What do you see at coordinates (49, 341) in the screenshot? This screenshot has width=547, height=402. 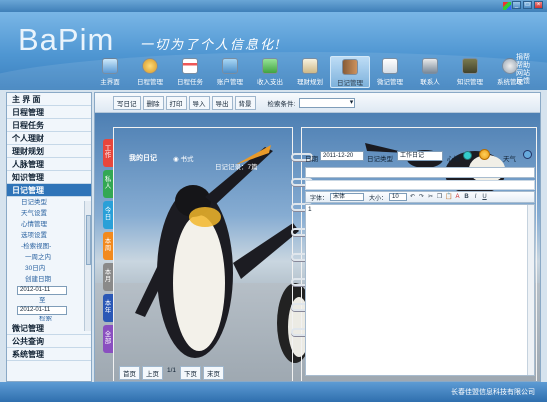 I see `sidebar-item-public-query: 公共查询` at bounding box center [49, 341].